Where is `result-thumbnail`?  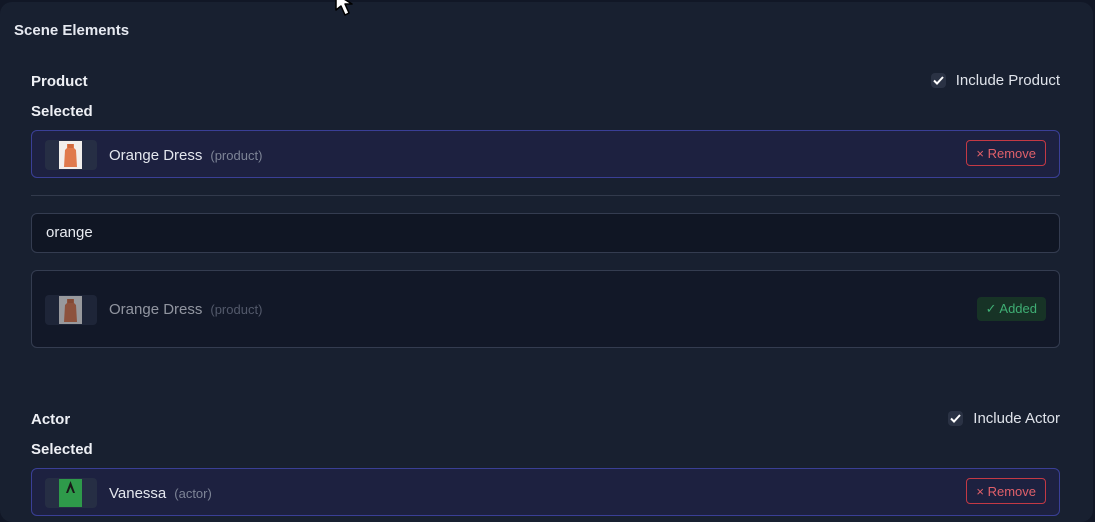 result-thumbnail is located at coordinates (71, 310).